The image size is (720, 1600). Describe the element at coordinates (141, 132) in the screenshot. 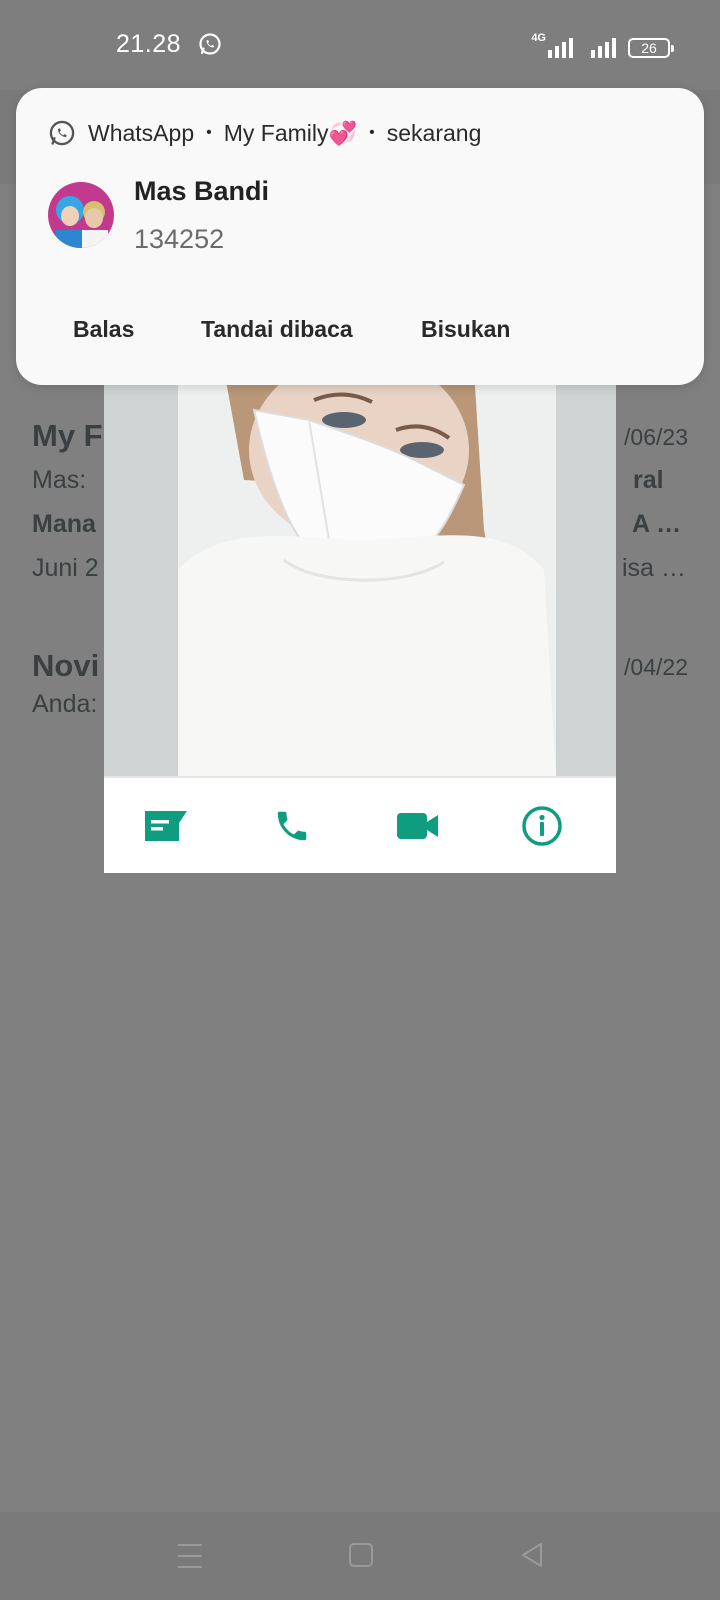

I see `notification-app-name: WhatsApp` at that location.